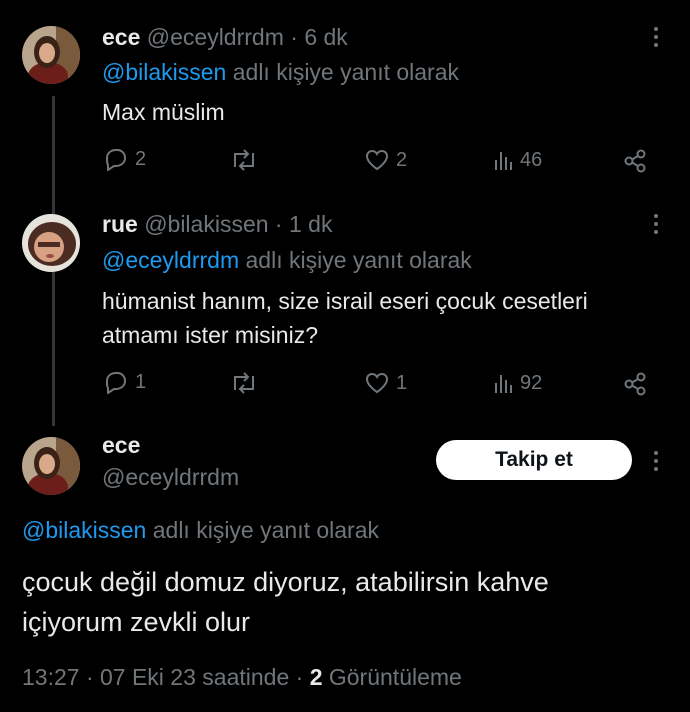 This screenshot has height=712, width=690. Describe the element at coordinates (319, 37) in the screenshot. I see `timestamp: · 6 dk` at that location.